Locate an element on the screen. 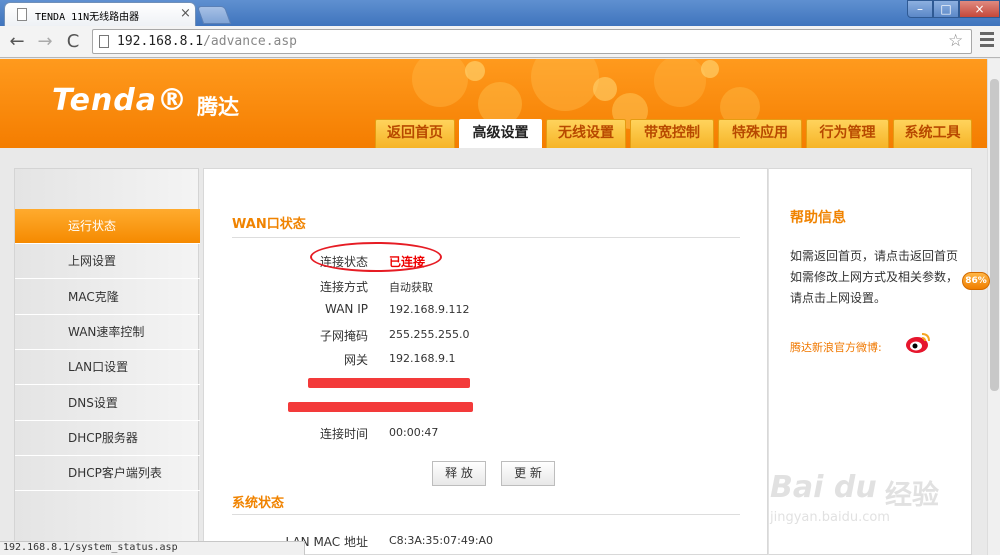 The width and height of the screenshot is (1000, 555). sidebar-item: DHCP客户端列表 is located at coordinates (107, 474).